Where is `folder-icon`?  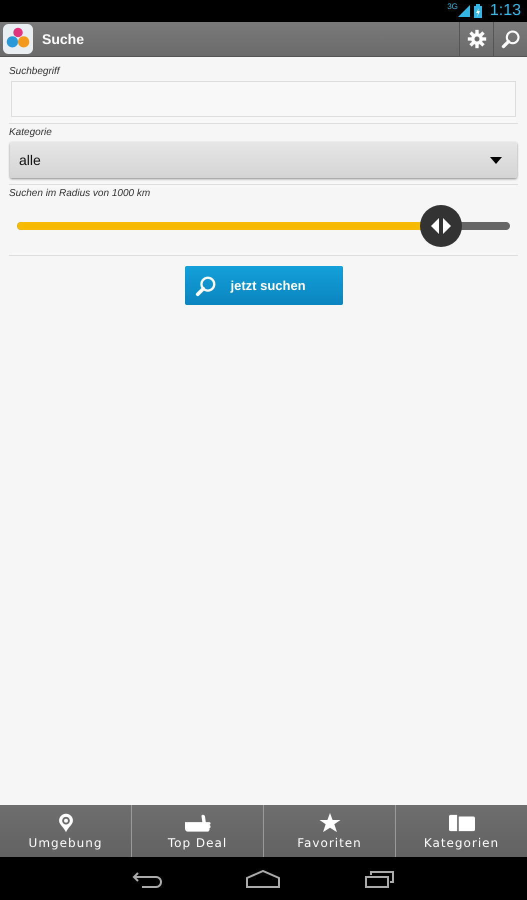
folder-icon is located at coordinates (461, 823).